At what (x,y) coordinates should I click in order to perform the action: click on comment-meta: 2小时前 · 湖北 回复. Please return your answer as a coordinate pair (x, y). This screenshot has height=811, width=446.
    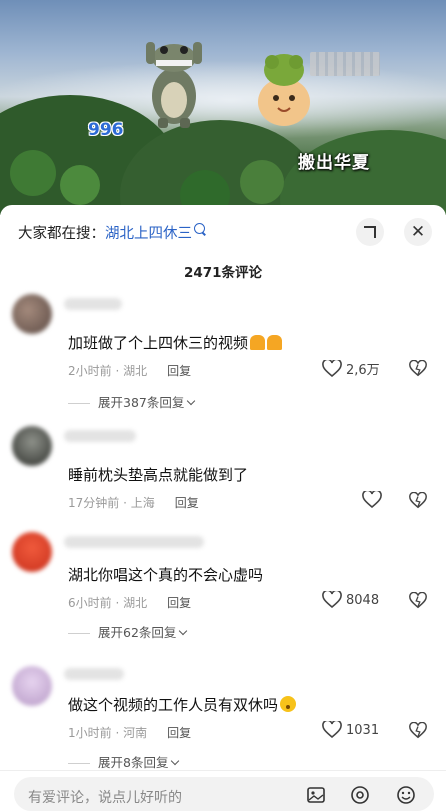
    Looking at the image, I should click on (130, 371).